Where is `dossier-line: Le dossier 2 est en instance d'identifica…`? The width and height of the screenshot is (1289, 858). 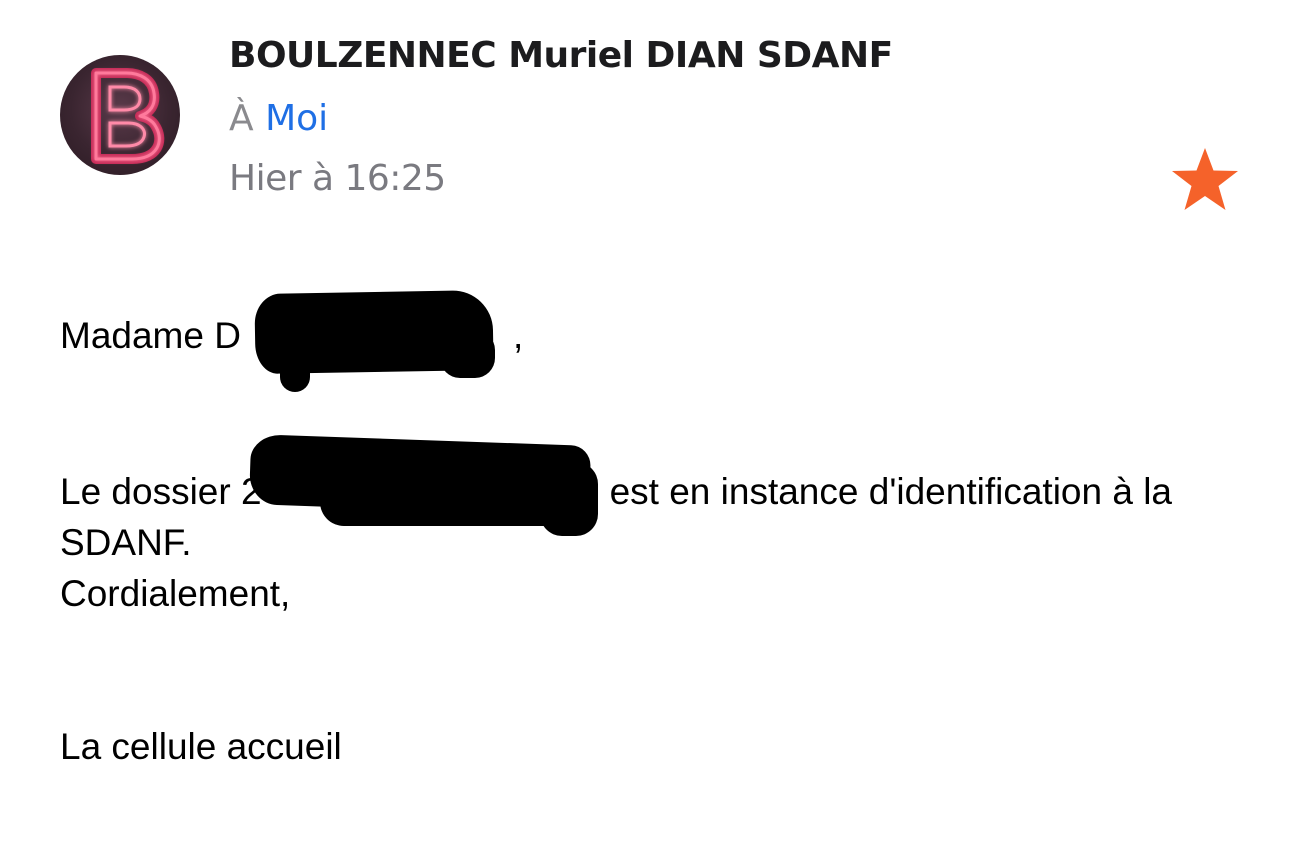
dossier-line: Le dossier 2 est en instance d'identifica… is located at coordinates (616, 492).